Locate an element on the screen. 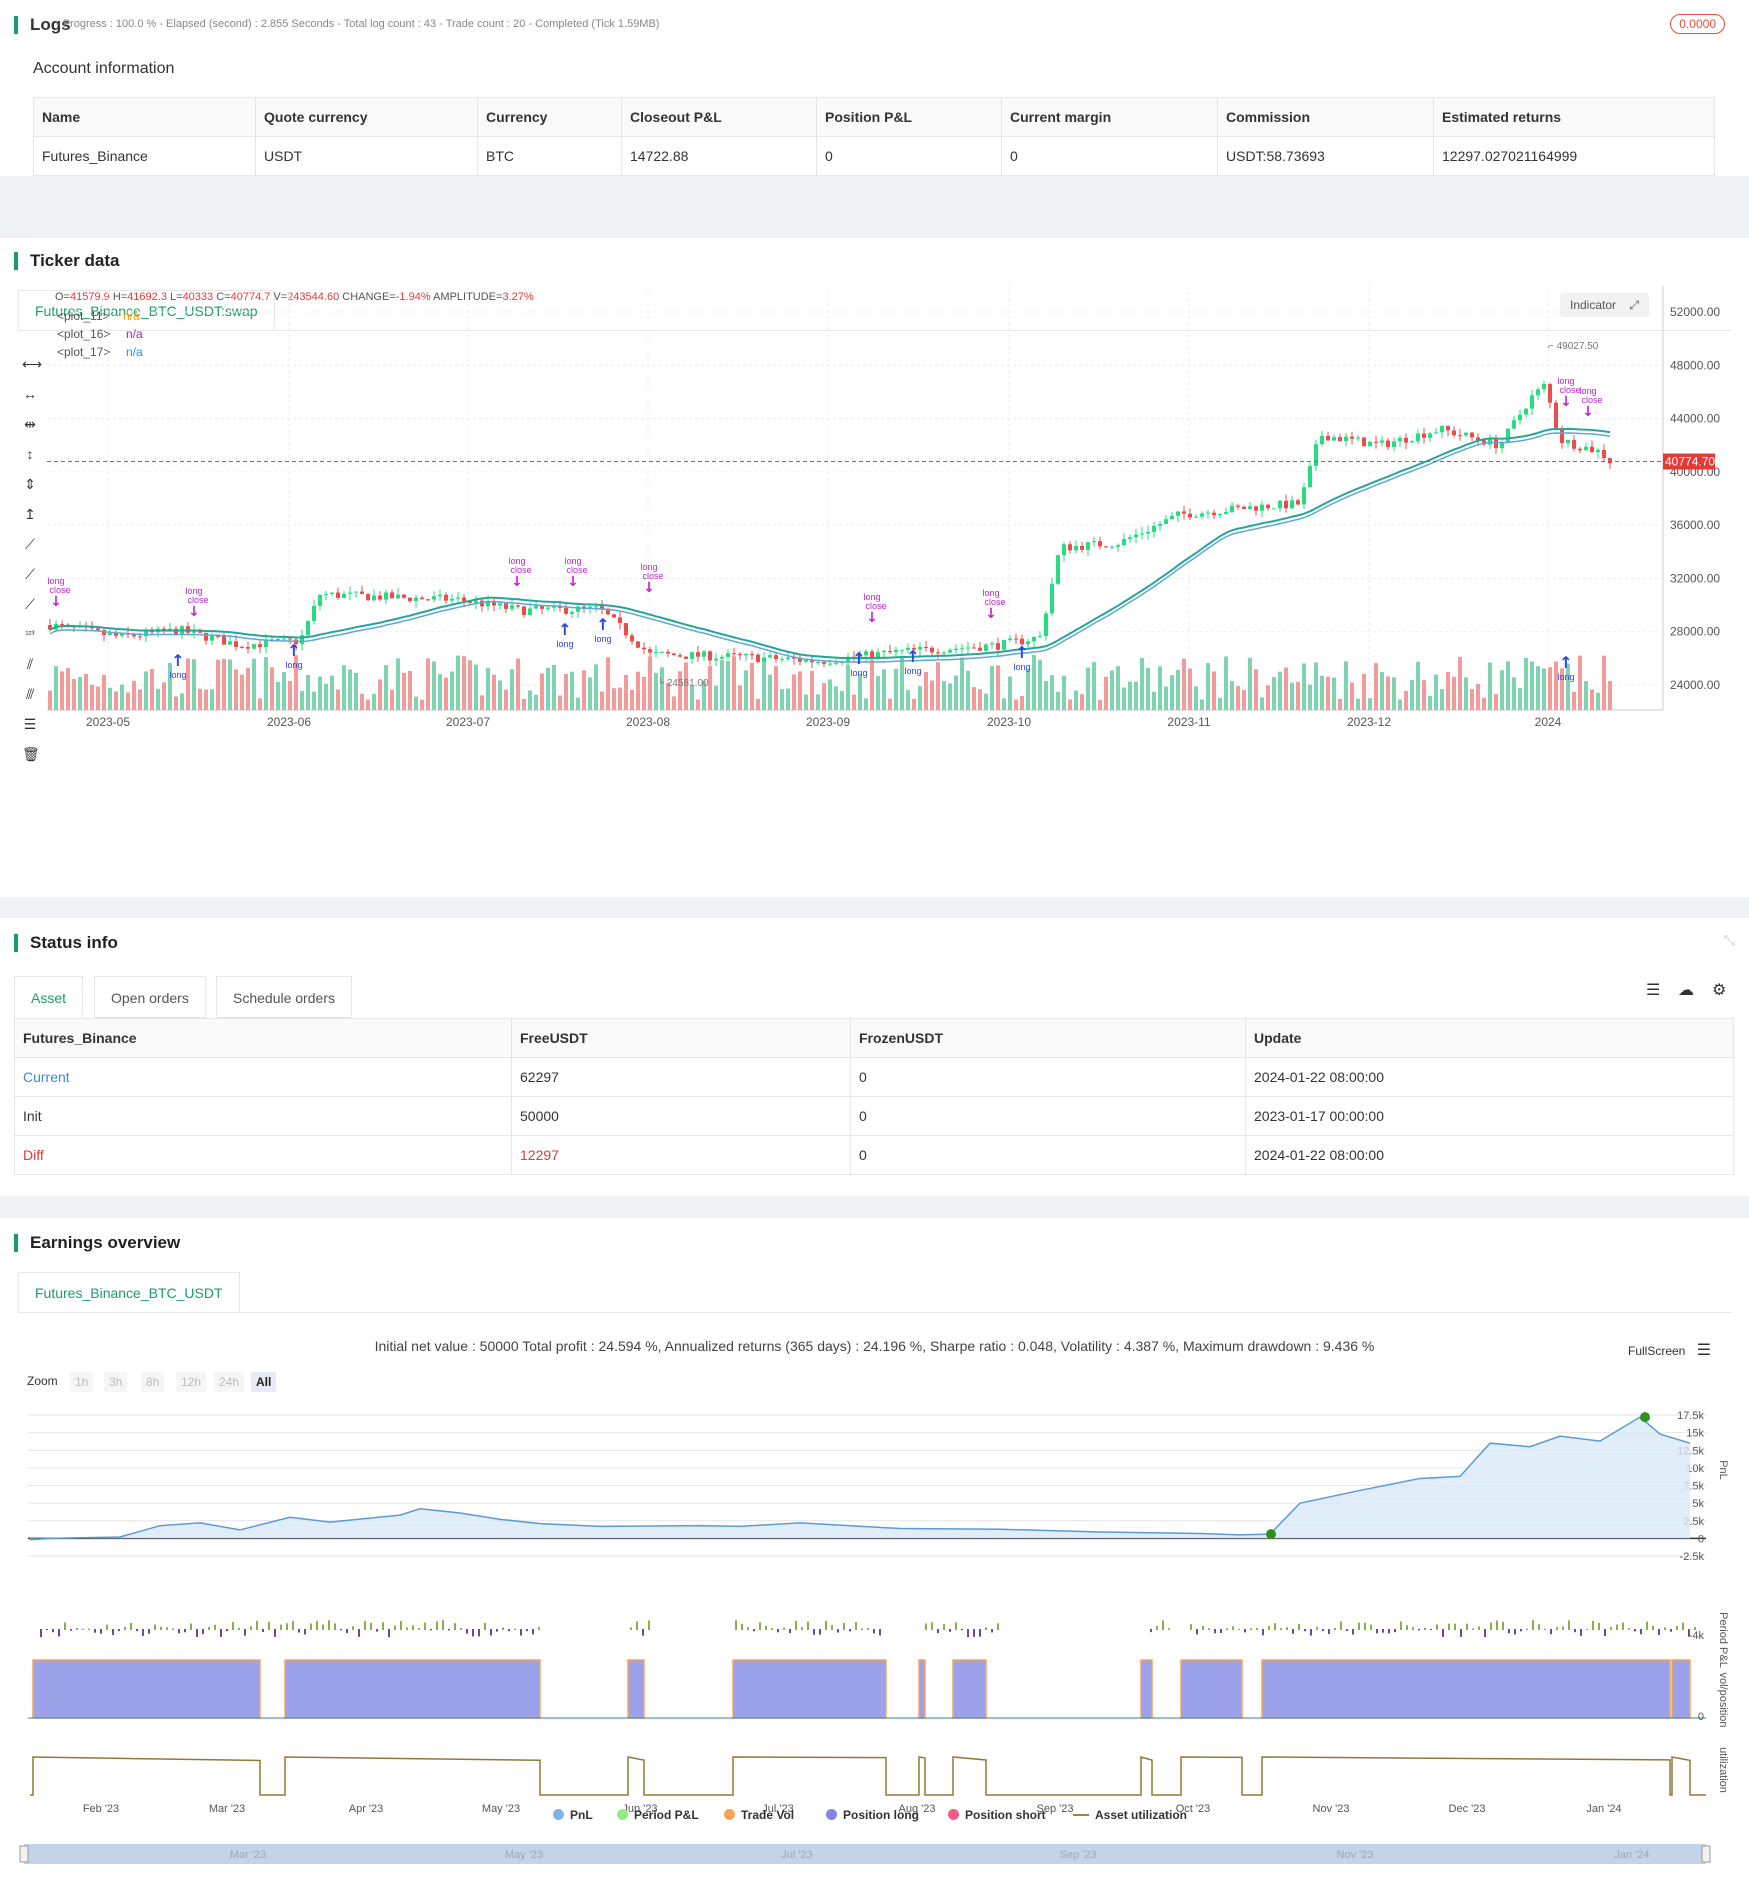 The image size is (1749, 1892). tab-open-orders: Open orders is located at coordinates (150, 997).